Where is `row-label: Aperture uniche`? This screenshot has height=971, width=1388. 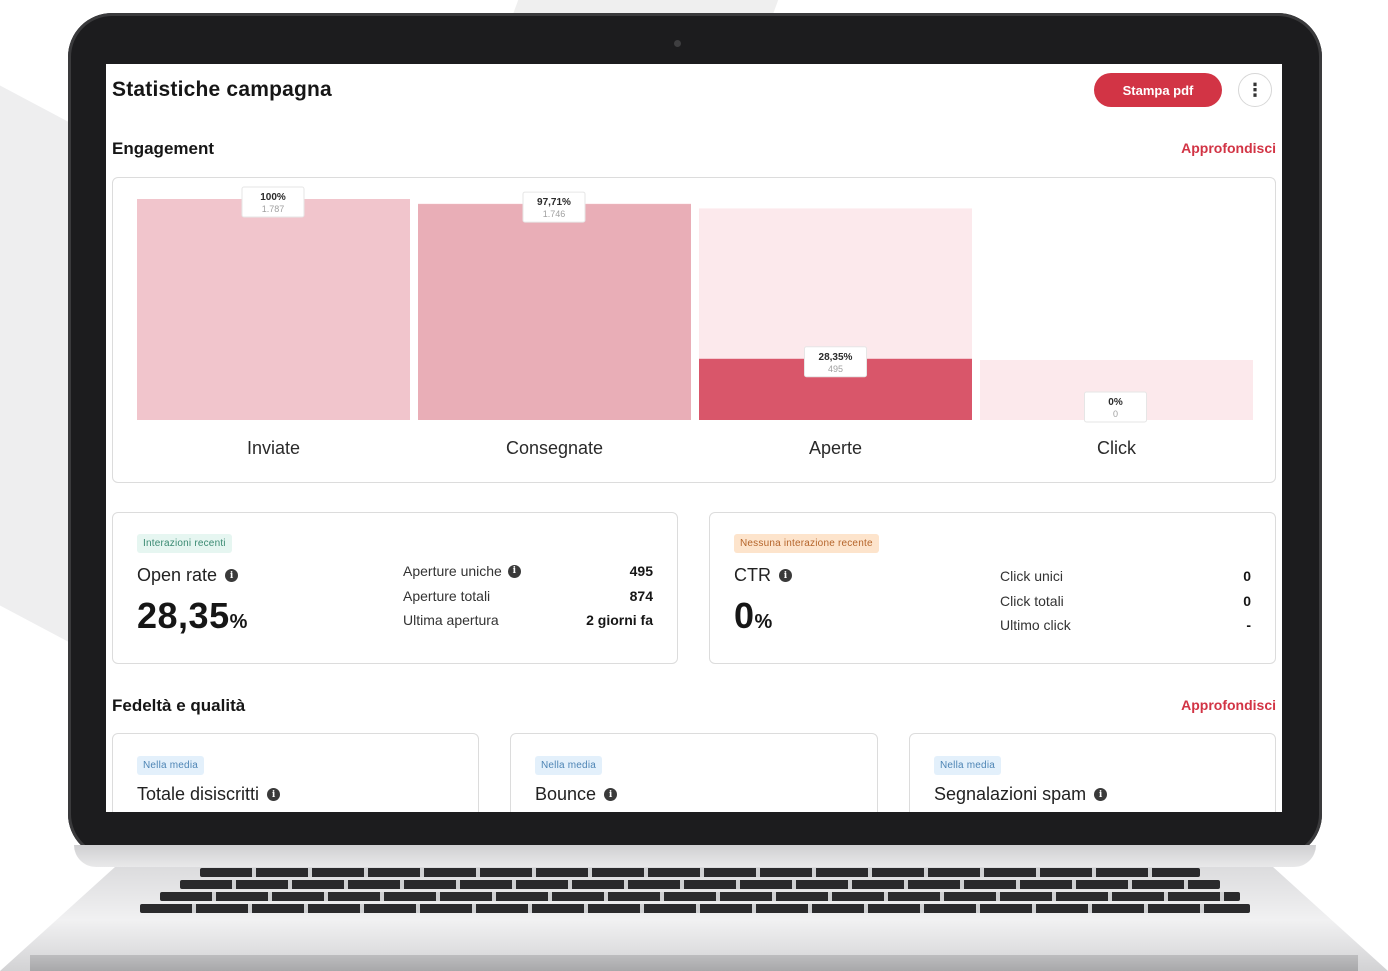
row-label: Aperture uniche is located at coordinates (452, 571).